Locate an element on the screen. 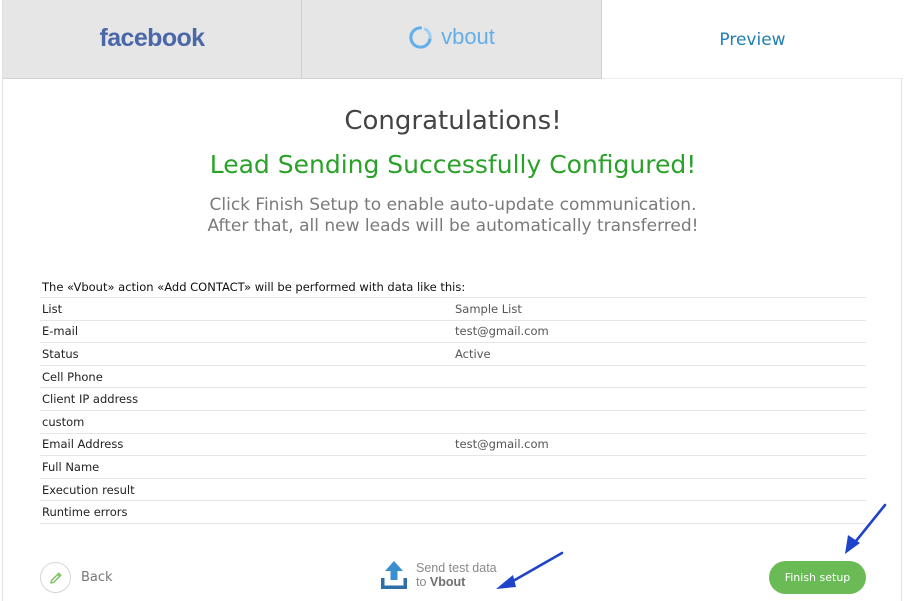 This screenshot has height=601, width=905. facebook-logo: facebook is located at coordinates (152, 37).